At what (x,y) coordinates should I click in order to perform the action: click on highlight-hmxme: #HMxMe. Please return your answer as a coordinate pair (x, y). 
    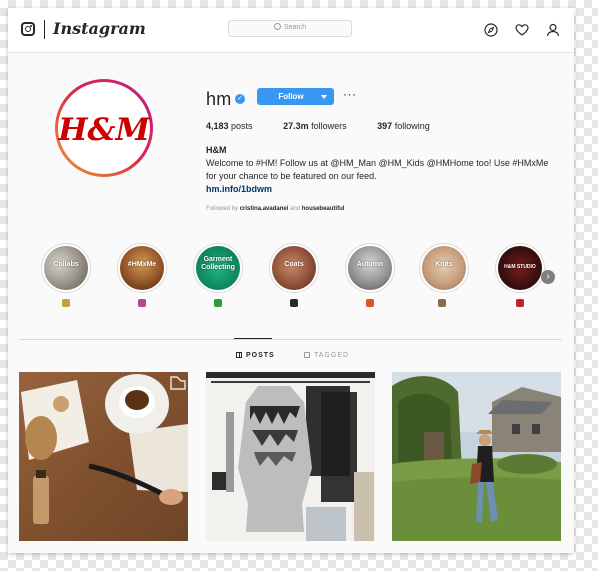
    Looking at the image, I should click on (142, 268).